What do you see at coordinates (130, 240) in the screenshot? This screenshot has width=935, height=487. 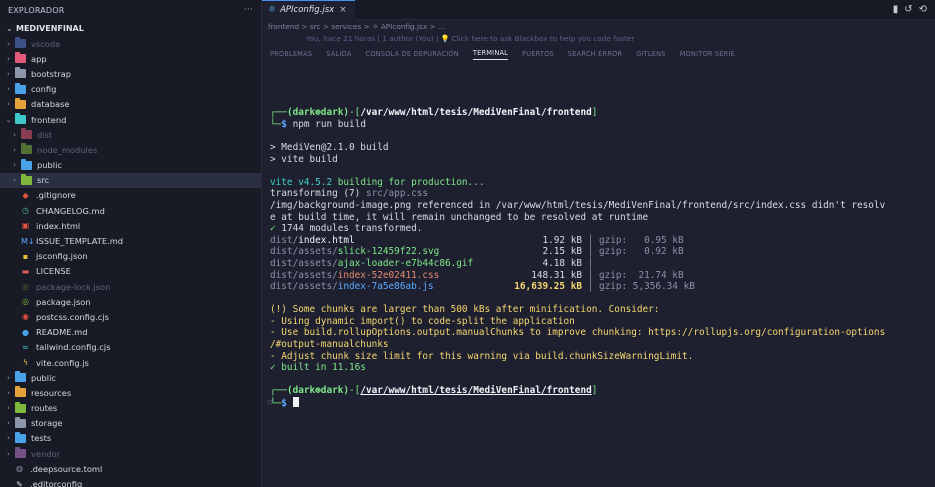 I see `file-issue-template-md: M↓ ISSUE_TEMPLATE.md` at bounding box center [130, 240].